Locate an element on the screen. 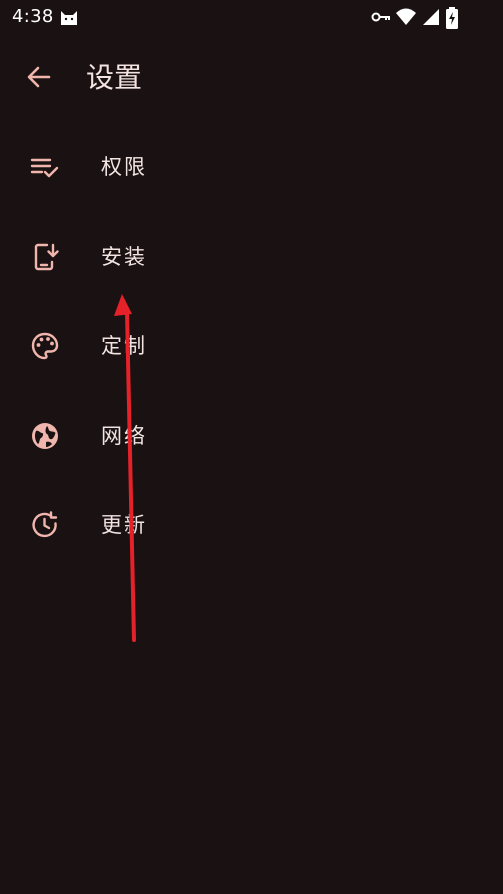  vpn-key-icon is located at coordinates (380, 17).